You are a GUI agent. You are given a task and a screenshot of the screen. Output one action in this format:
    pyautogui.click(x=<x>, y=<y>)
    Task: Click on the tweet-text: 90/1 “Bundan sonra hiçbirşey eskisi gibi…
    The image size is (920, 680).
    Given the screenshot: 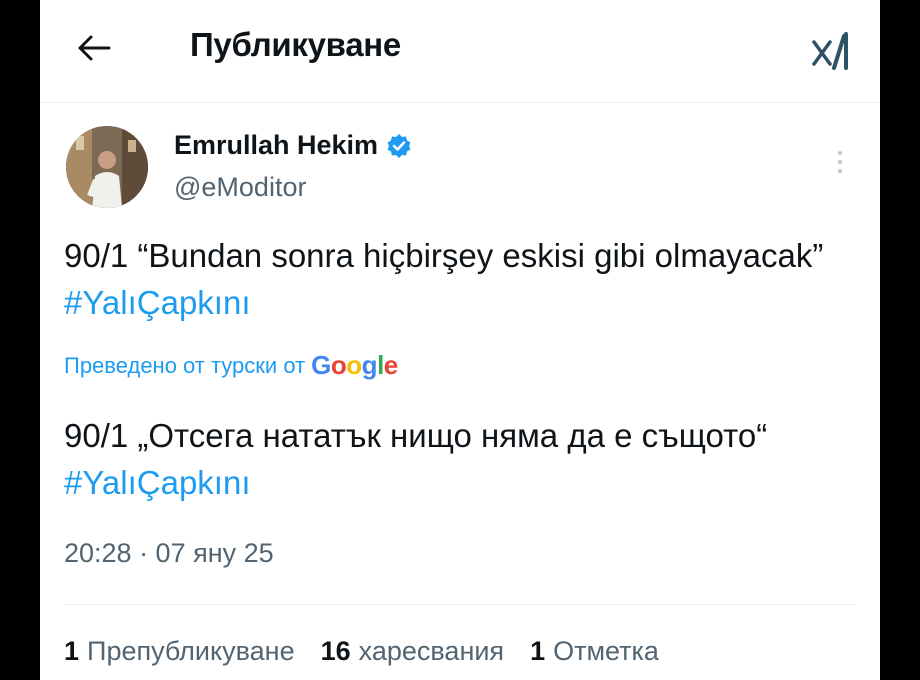 What is the action you would take?
    pyautogui.click(x=459, y=279)
    